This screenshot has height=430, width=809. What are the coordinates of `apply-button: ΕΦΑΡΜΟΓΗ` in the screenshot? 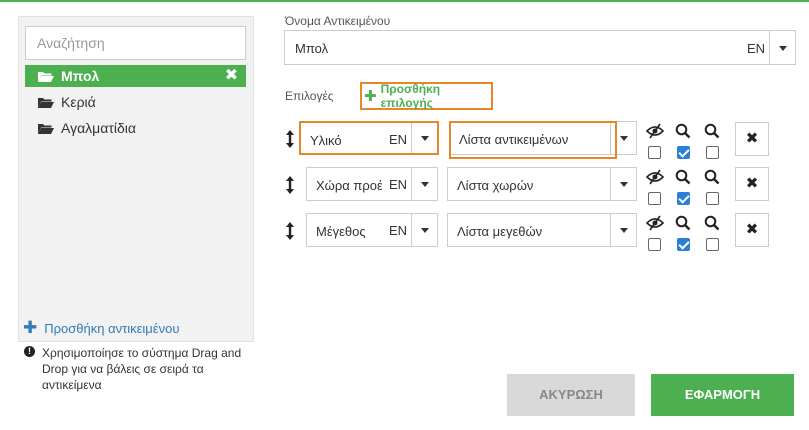 It's located at (722, 395).